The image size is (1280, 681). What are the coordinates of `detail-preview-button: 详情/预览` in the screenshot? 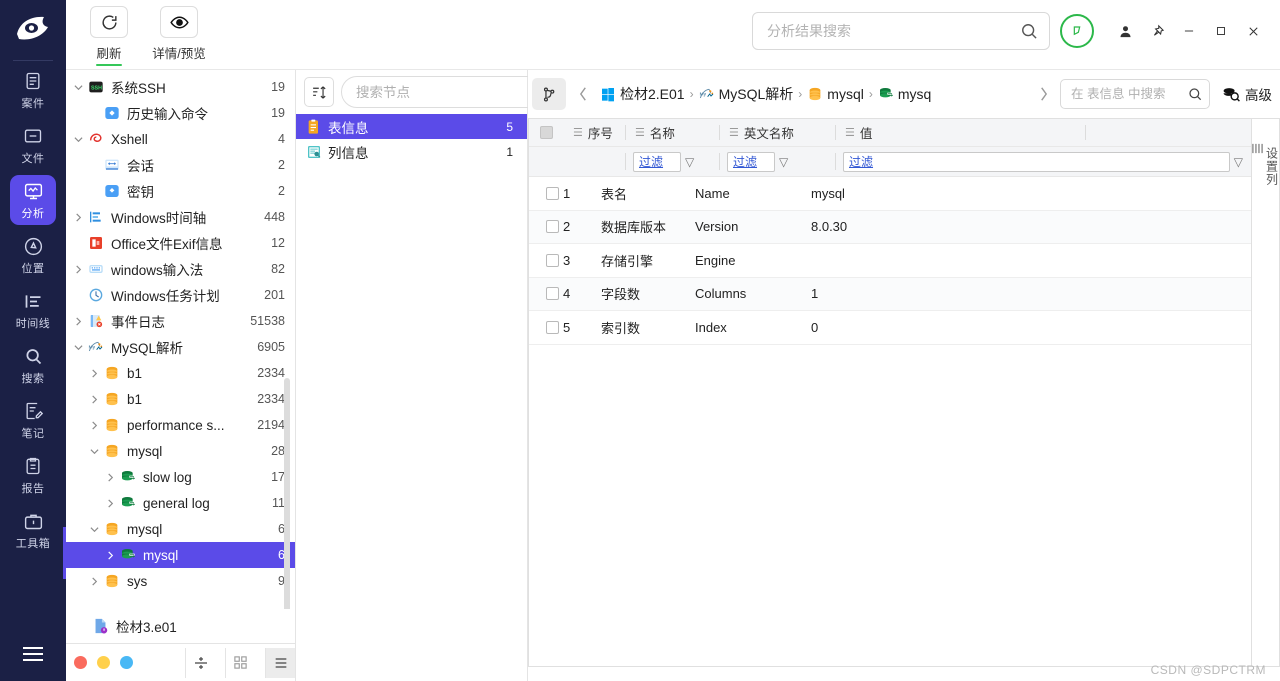 It's located at (179, 36).